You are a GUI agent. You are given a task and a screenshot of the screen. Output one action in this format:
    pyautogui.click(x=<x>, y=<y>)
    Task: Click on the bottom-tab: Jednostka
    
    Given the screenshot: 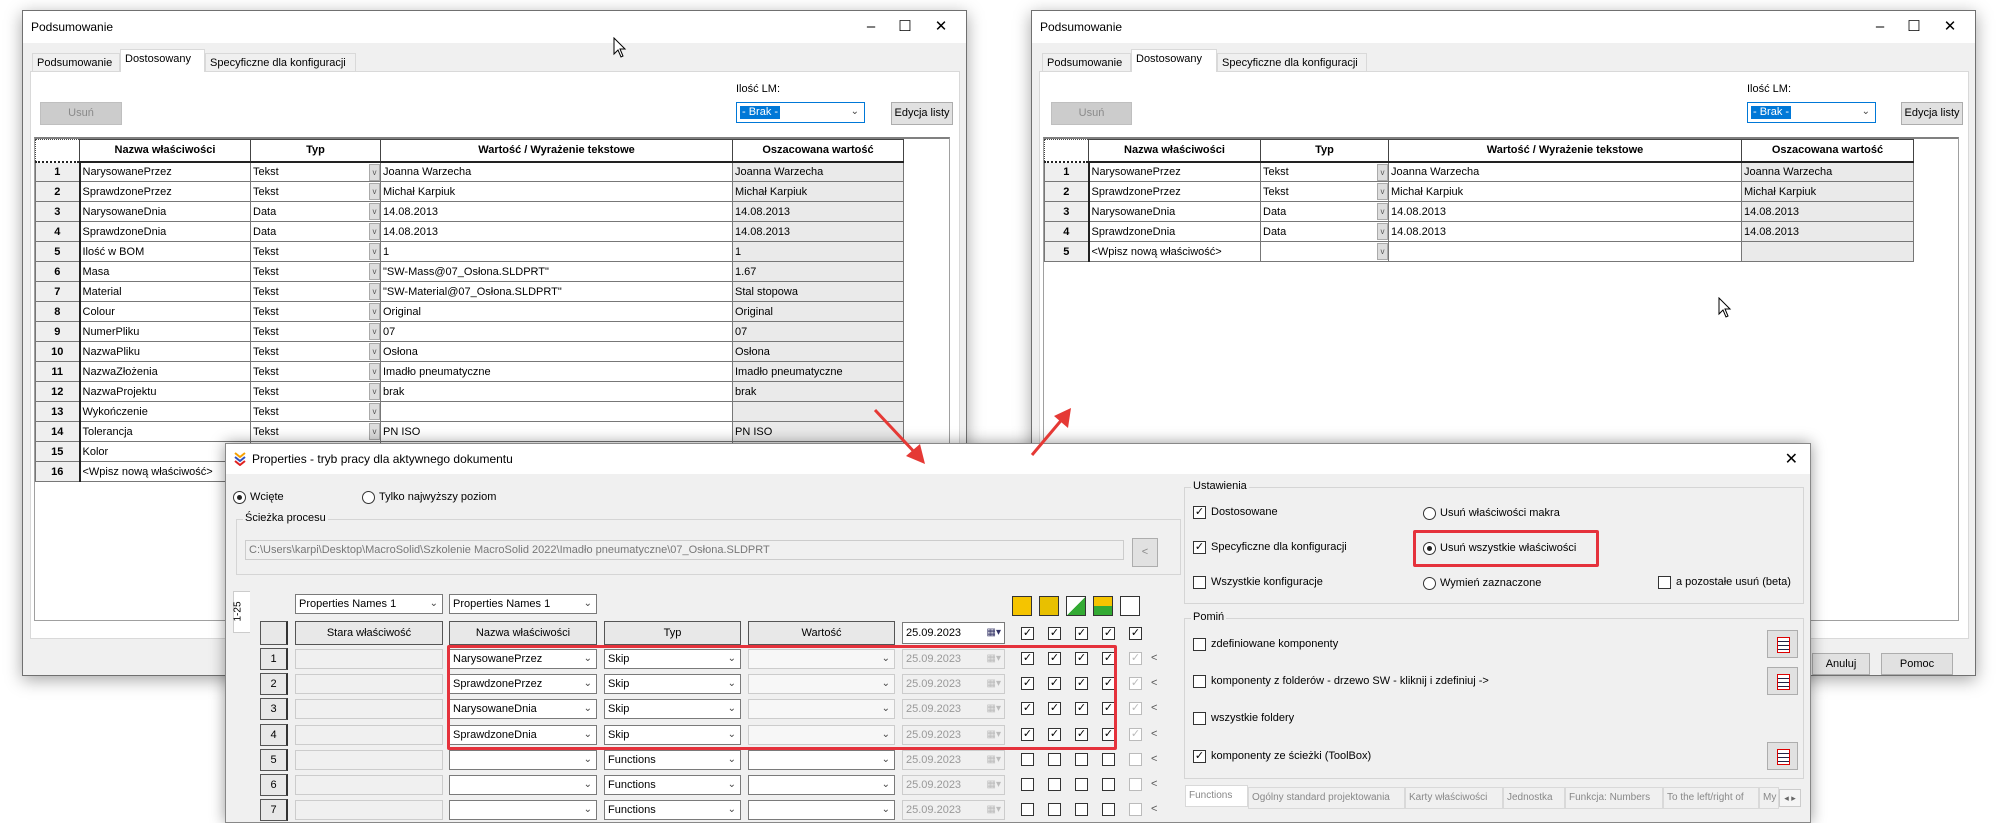 What is the action you would take?
    pyautogui.click(x=1534, y=798)
    